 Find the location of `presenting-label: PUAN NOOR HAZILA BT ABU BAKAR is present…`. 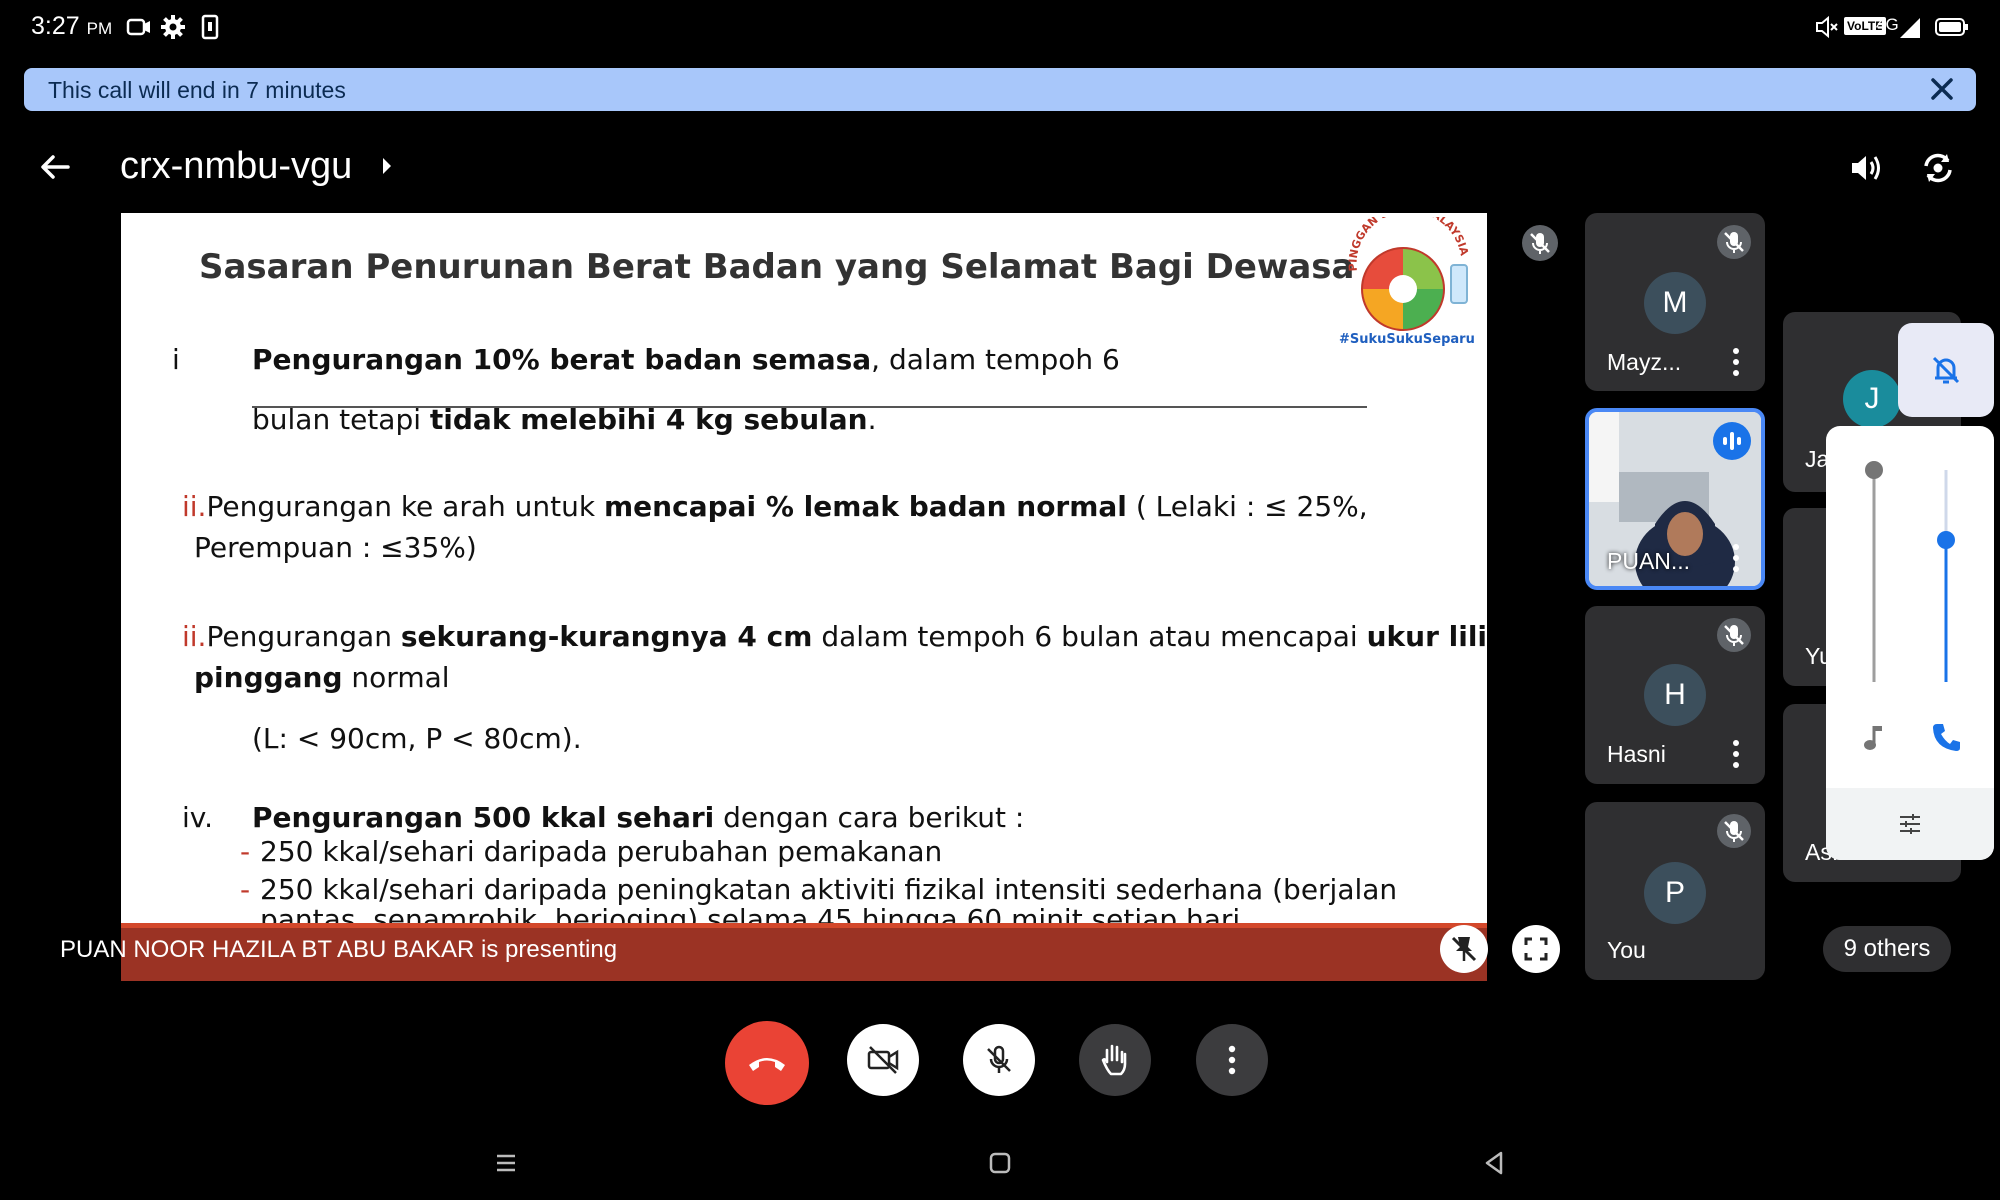

presenting-label: PUAN NOOR HAZILA BT ABU BAKAR is present… is located at coordinates (339, 949).